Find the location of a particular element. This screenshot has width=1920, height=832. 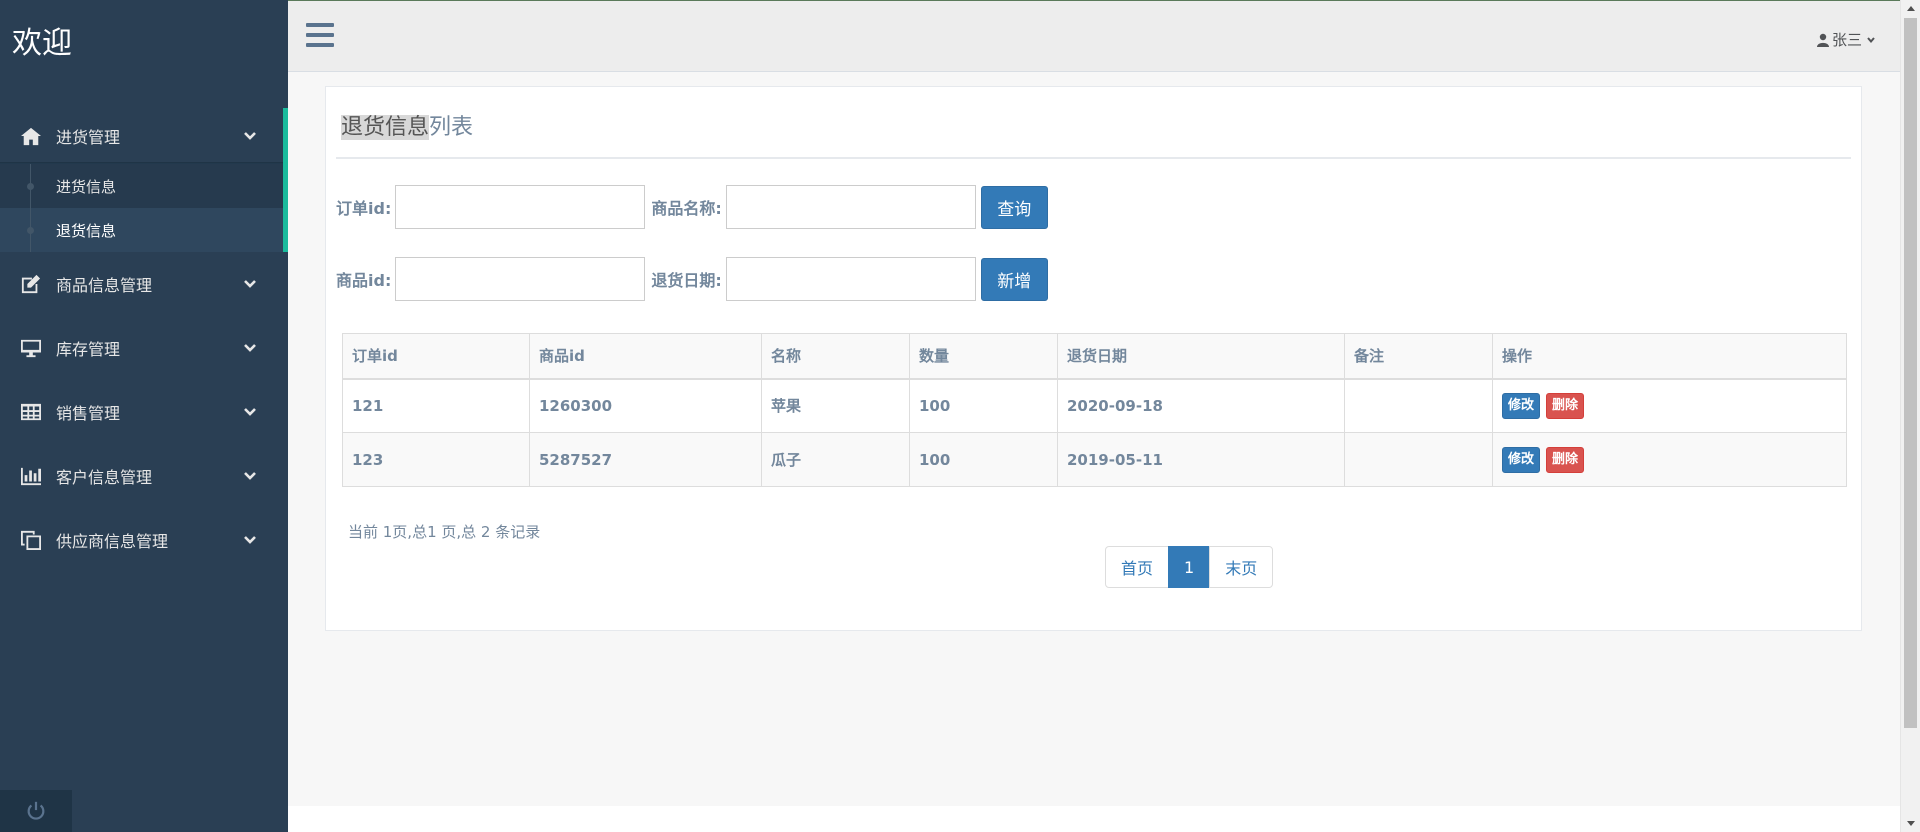

top-navbar: 张三 is located at coordinates (1094, 36).